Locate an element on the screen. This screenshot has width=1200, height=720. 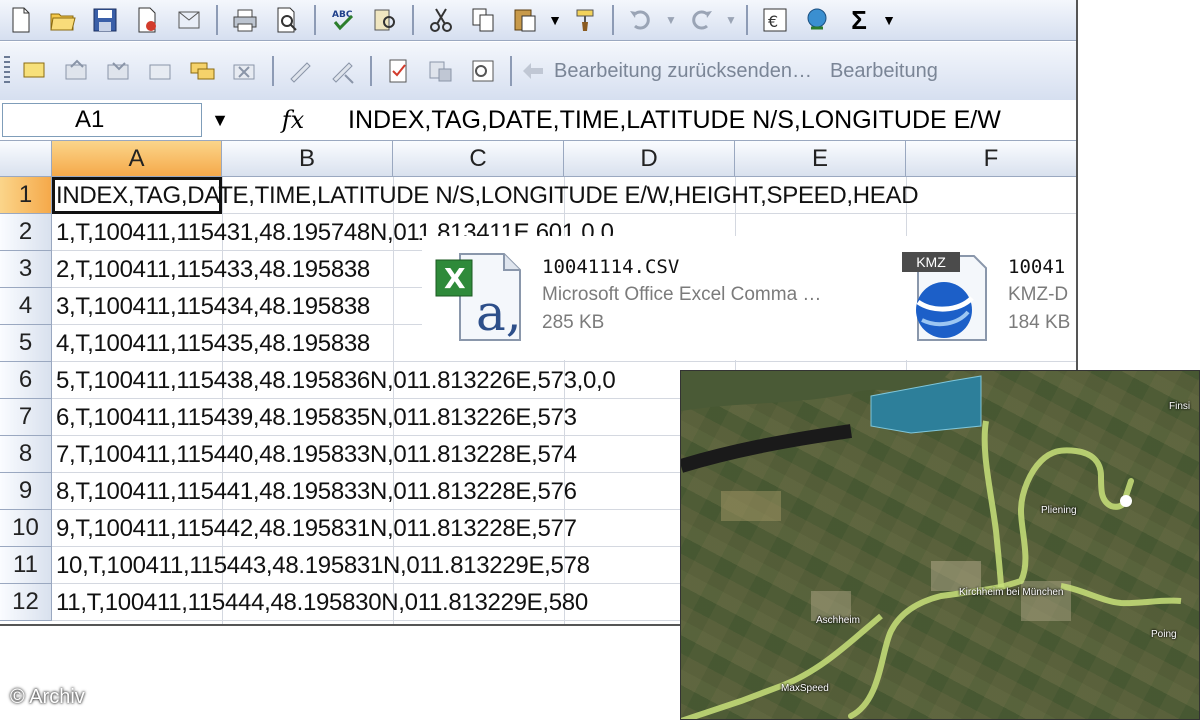
column-header-c: C is located at coordinates (478, 159).